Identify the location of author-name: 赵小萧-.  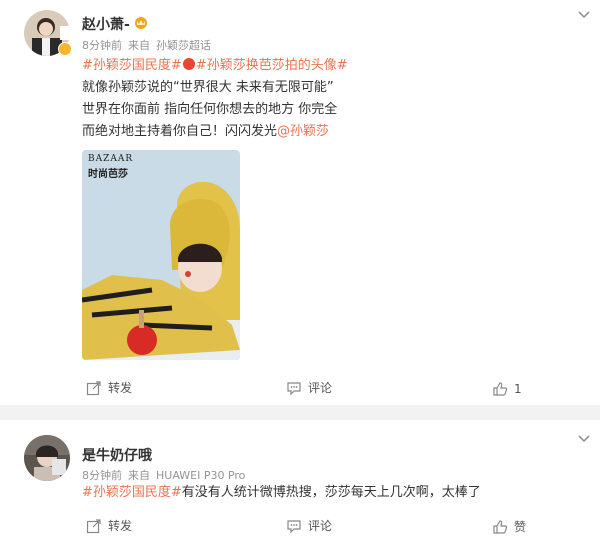
(106, 24).